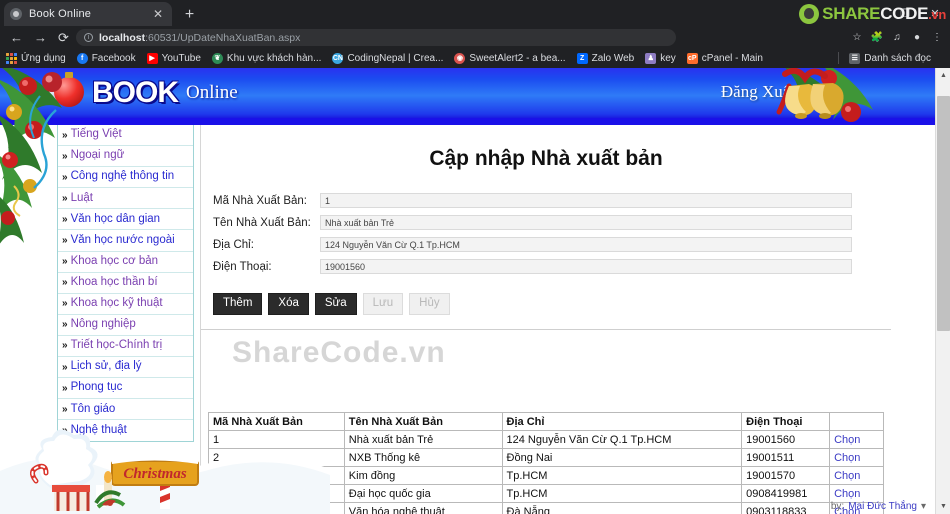 The width and height of the screenshot is (950, 514). Describe the element at coordinates (376, 37) in the screenshot. I see `address-bar: i localhost:60531/UpDateNhaXuatBan.aspx` at that location.